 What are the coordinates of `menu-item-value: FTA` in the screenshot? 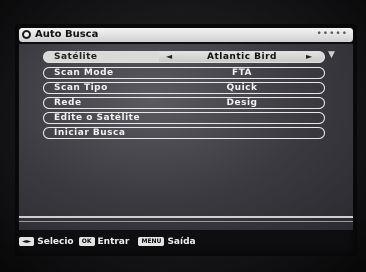 It's located at (242, 73).